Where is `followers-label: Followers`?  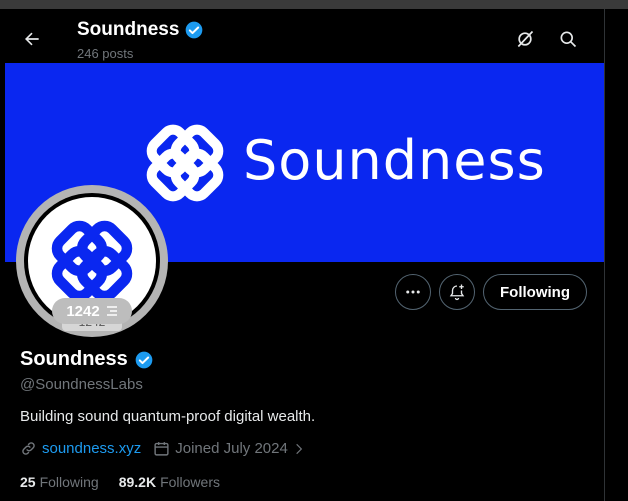 followers-label: Followers is located at coordinates (190, 482).